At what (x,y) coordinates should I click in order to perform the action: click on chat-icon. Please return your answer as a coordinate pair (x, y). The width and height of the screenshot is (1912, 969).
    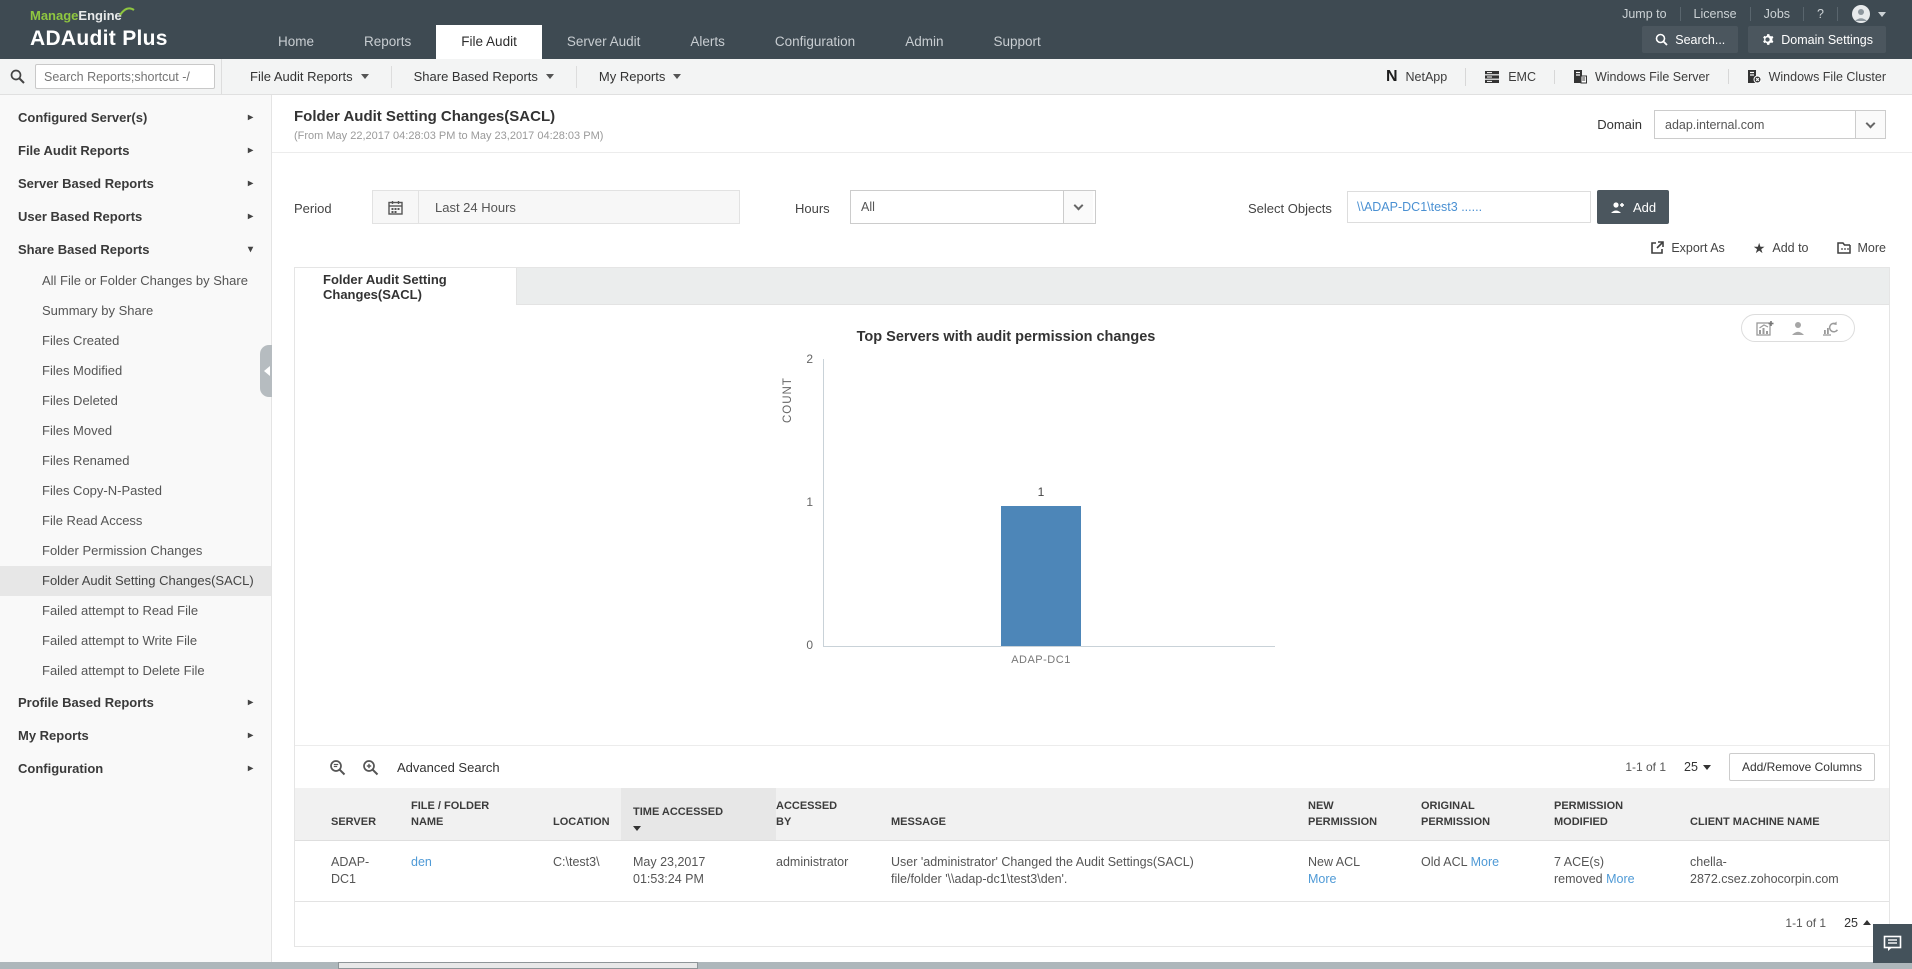
    Looking at the image, I should click on (1892, 943).